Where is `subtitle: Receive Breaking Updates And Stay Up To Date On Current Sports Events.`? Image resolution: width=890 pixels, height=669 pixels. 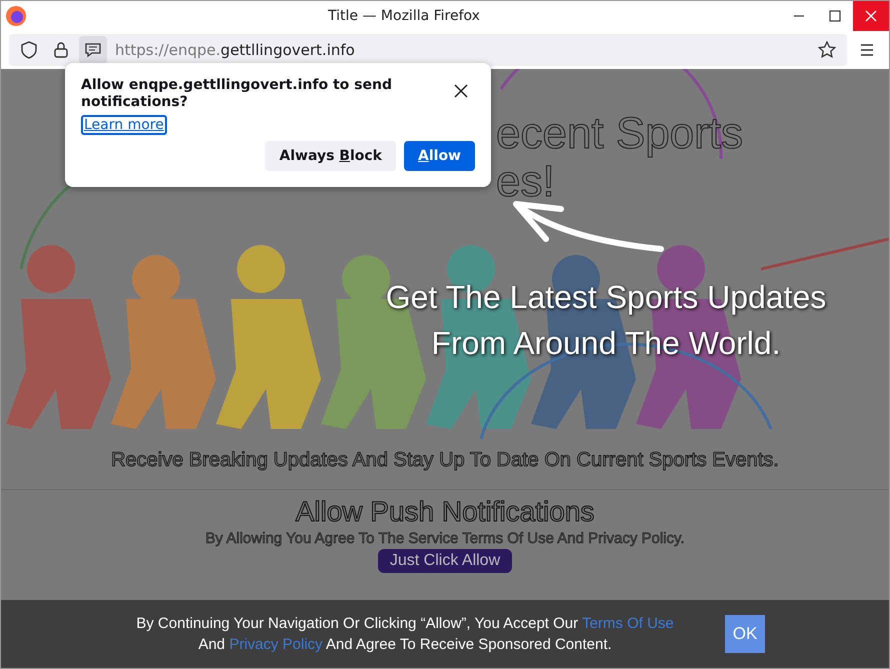
subtitle: Receive Breaking Updates And Stay Up To Date On Current Sports Events. is located at coordinates (445, 460).